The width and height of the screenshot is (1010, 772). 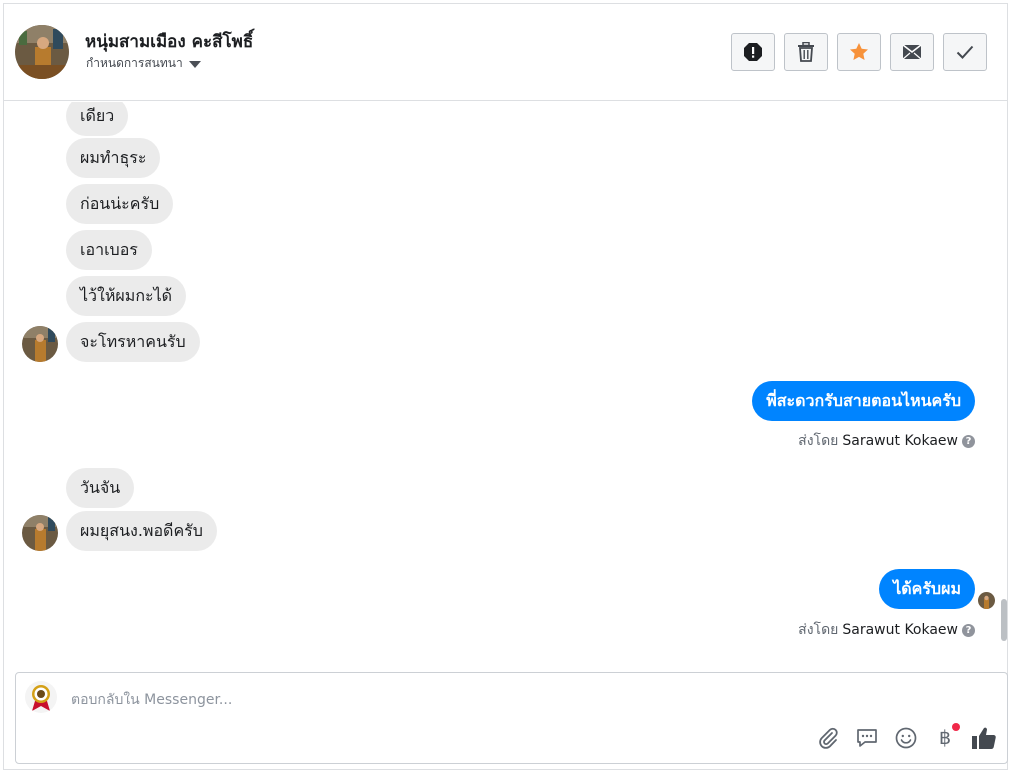 What do you see at coordinates (511, 718) in the screenshot?
I see `reply-composer: ฿` at bounding box center [511, 718].